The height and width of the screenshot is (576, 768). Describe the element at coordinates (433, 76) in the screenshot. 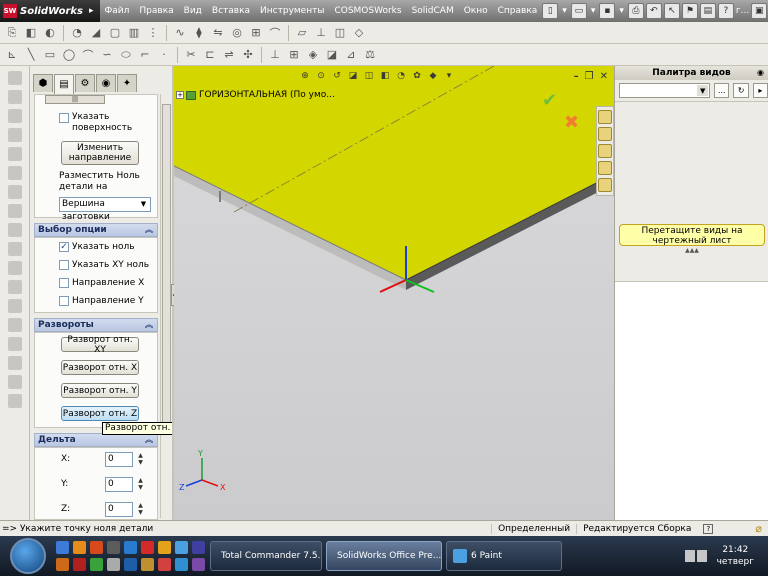

I see `apply-scene-icon: ◆` at that location.